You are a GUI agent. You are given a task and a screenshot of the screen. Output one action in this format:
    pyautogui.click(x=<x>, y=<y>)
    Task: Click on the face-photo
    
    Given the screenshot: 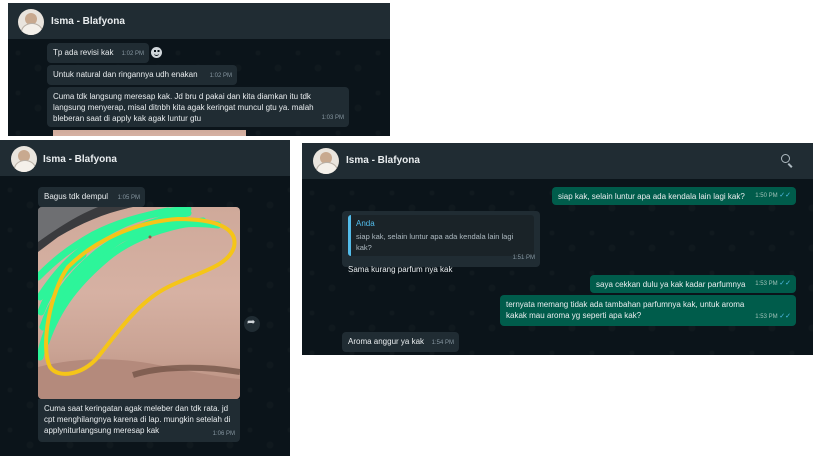 What is the action you would take?
    pyautogui.click(x=139, y=303)
    